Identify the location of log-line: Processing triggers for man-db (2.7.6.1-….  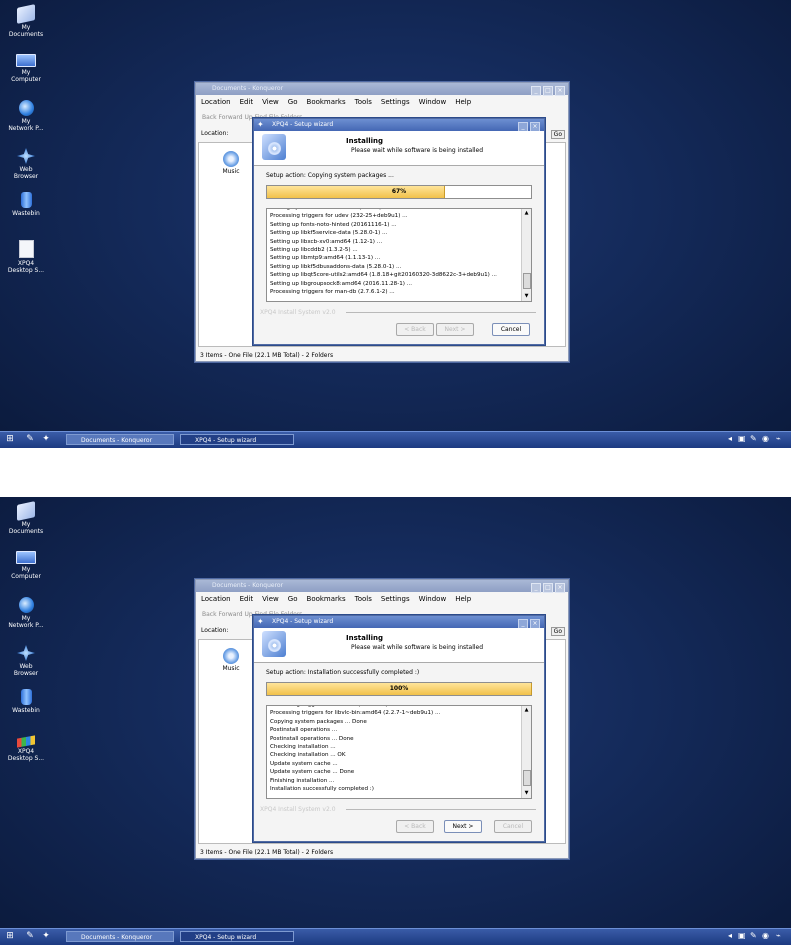
(332, 292).